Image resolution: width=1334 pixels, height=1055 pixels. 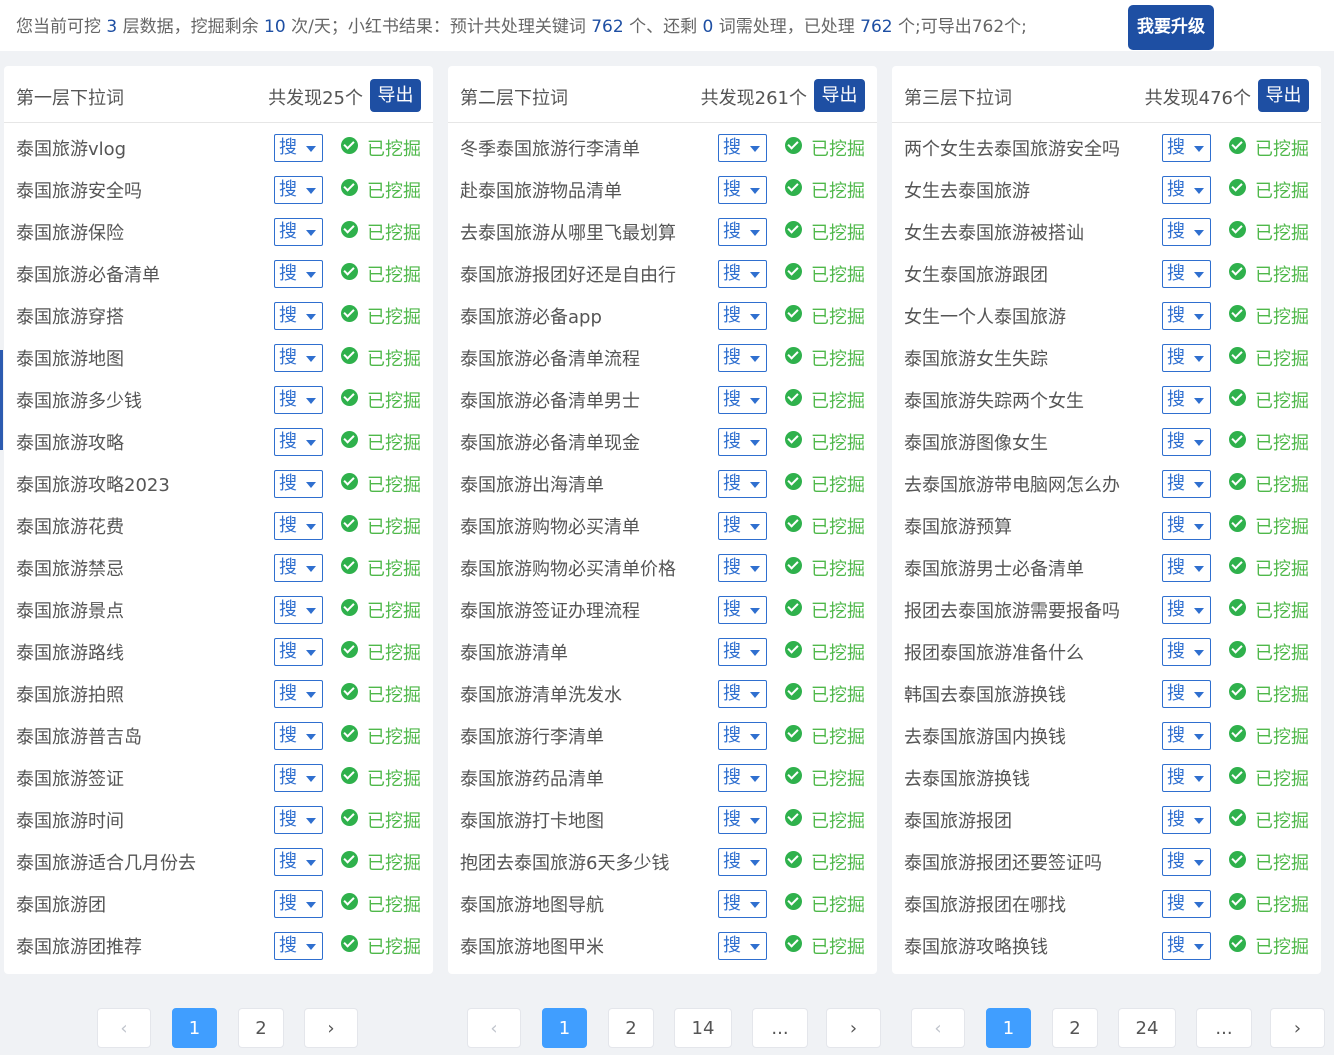 I want to click on keyword-text: 泰国旅游签证办理流程, so click(x=550, y=610).